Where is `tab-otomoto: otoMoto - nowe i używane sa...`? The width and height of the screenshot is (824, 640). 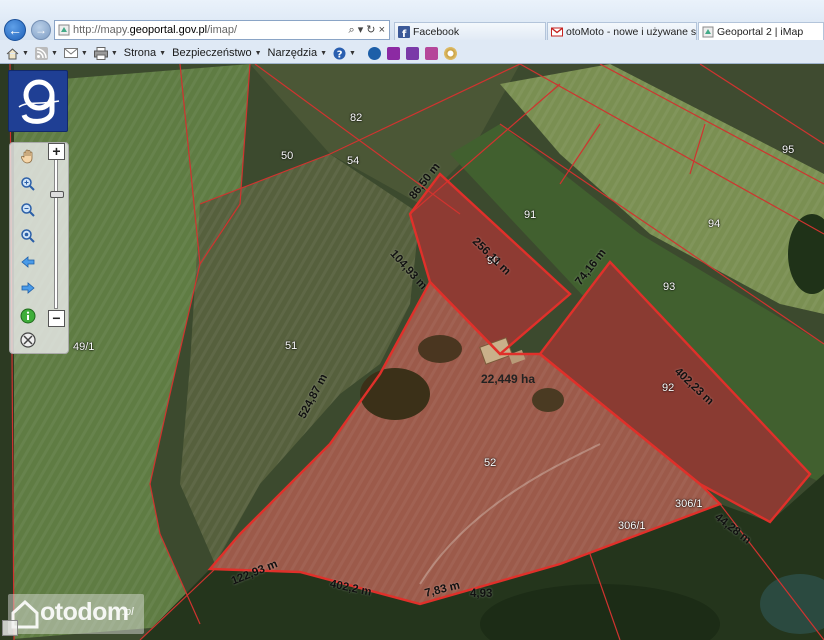 tab-otomoto: otoMoto - nowe i używane sa... is located at coordinates (622, 31).